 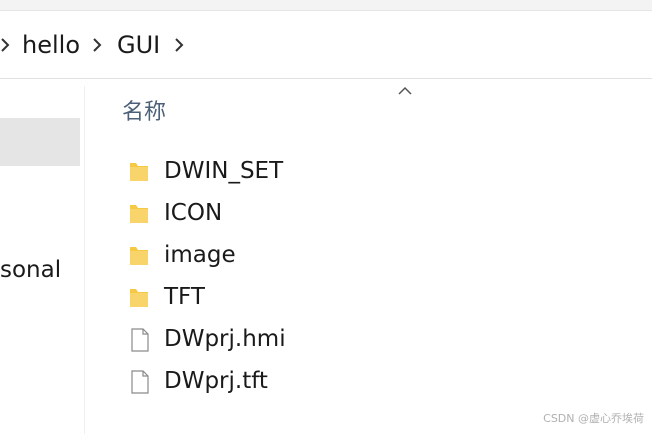 What do you see at coordinates (322, 382) in the screenshot?
I see `list-item: DWprj.tft` at bounding box center [322, 382].